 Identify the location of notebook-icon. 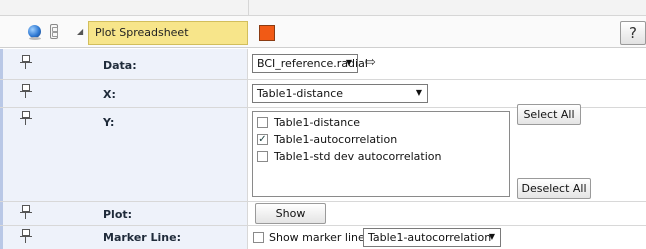
(54, 31).